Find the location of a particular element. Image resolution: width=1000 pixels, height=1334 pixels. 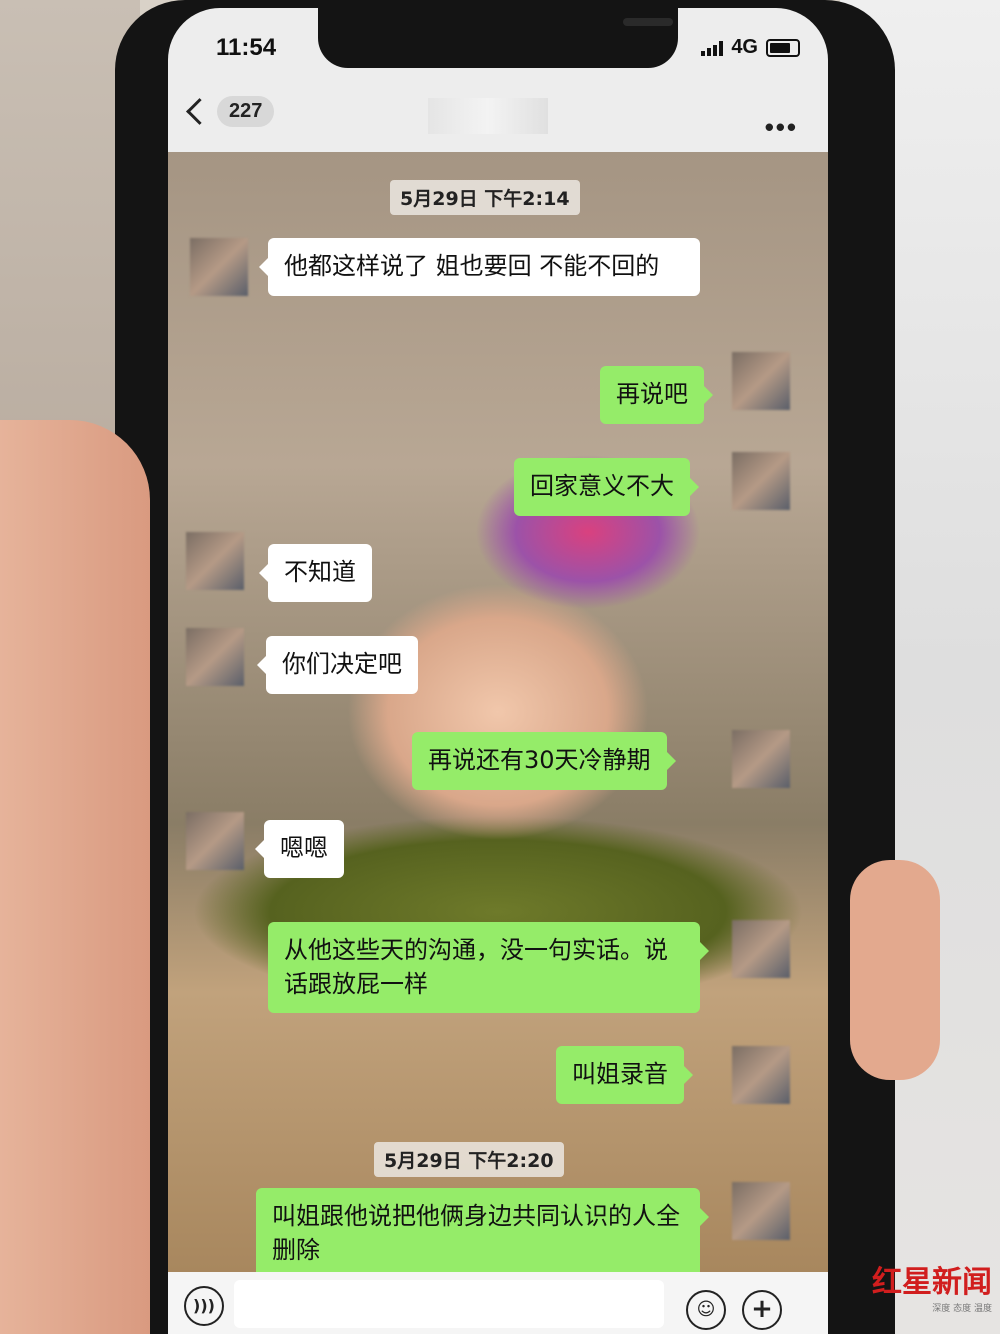

finger is located at coordinates (895, 970).